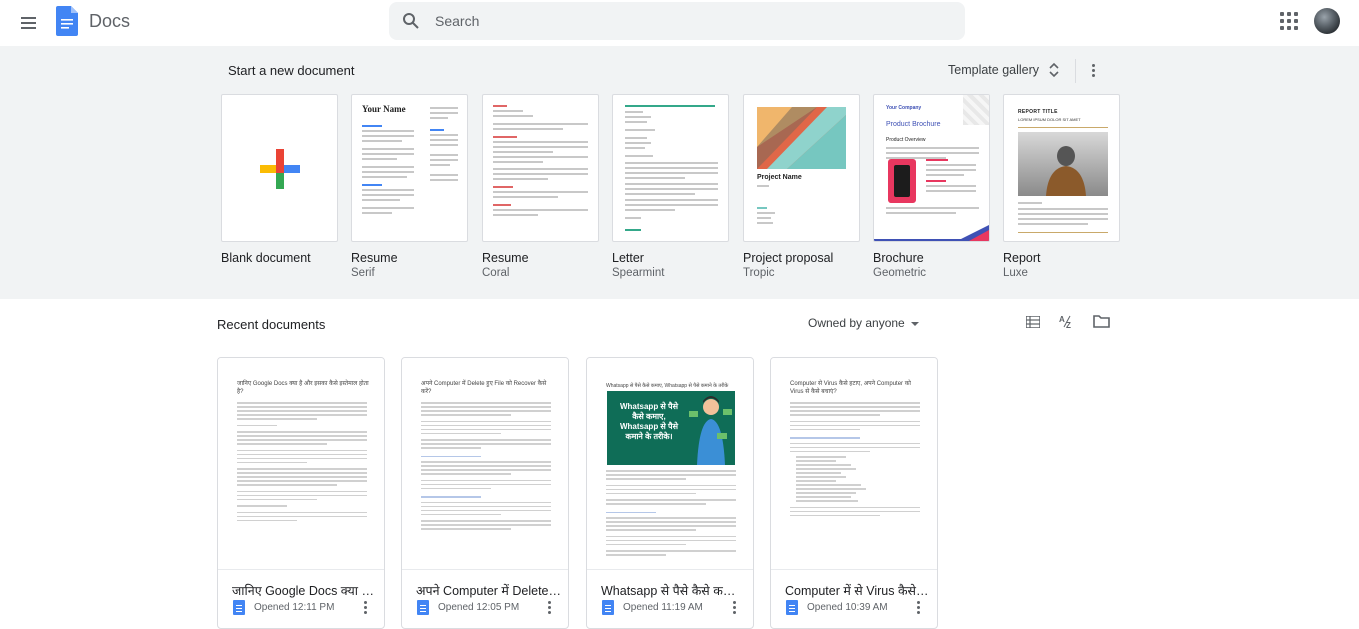 The image size is (1359, 629). What do you see at coordinates (906, 140) in the screenshot?
I see `thumb-subheading: Product Overview` at bounding box center [906, 140].